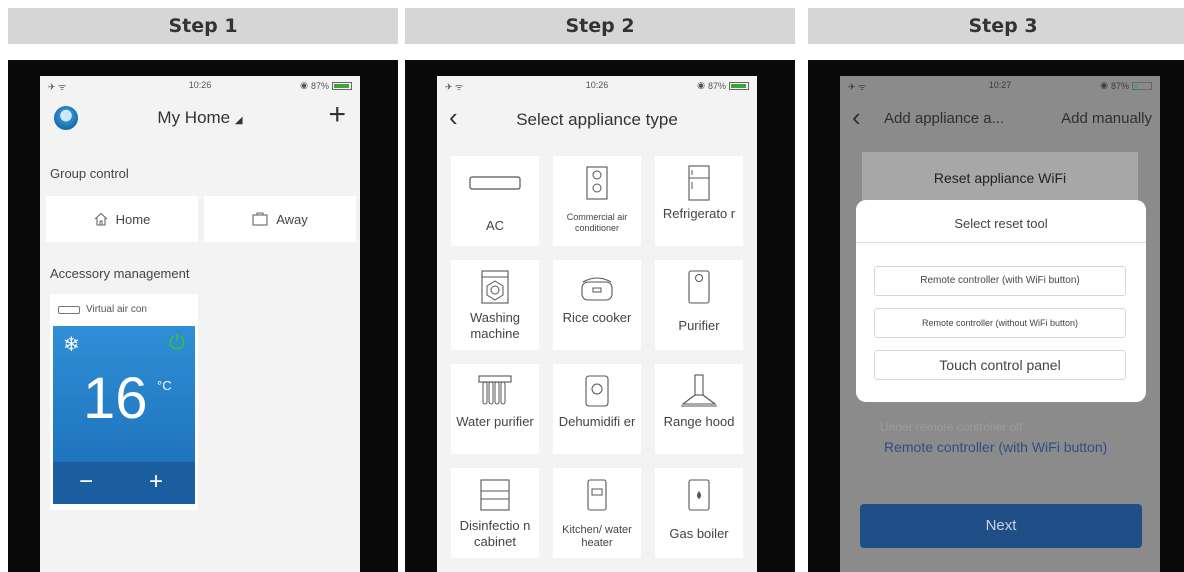  Describe the element at coordinates (597, 513) in the screenshot. I see `appliance-tile-water-heater: Kitchen/ water heater` at that location.